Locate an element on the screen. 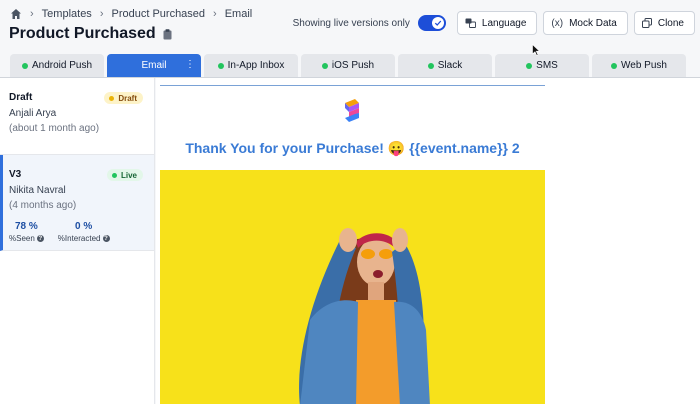 This screenshot has width=700, height=404. live-versions-toggle is located at coordinates (431, 23).